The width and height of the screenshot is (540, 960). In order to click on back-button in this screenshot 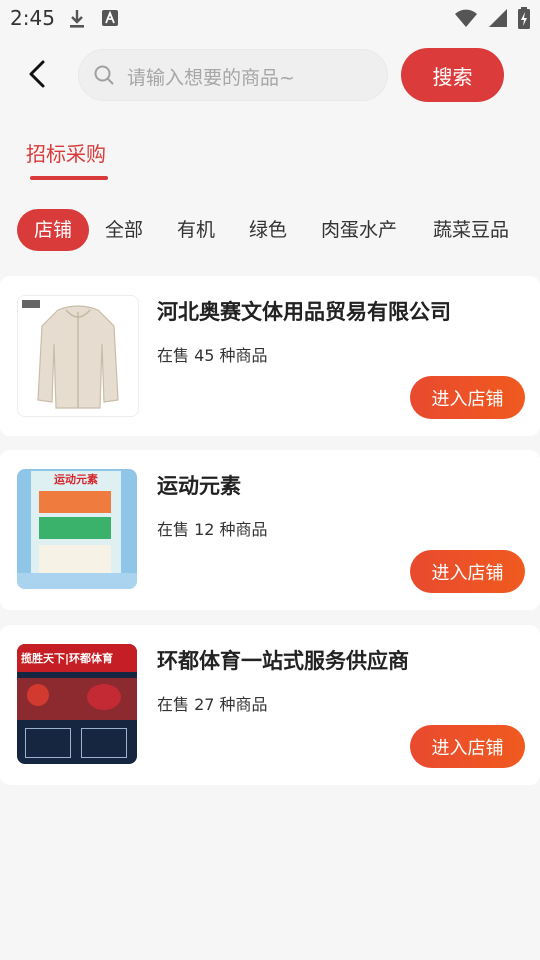, I will do `click(39, 74)`.